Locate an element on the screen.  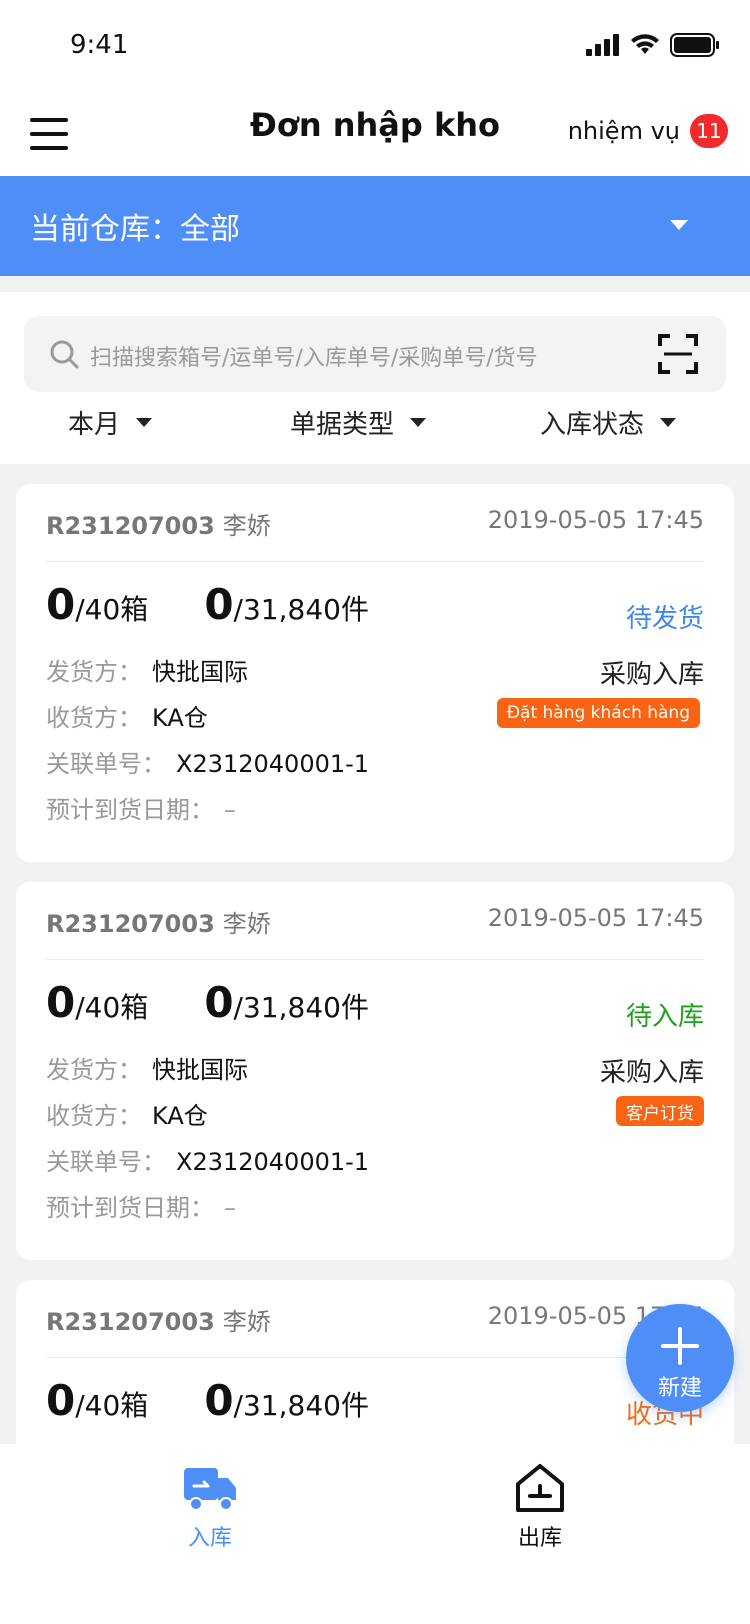
truck-icon is located at coordinates (210, 1489).